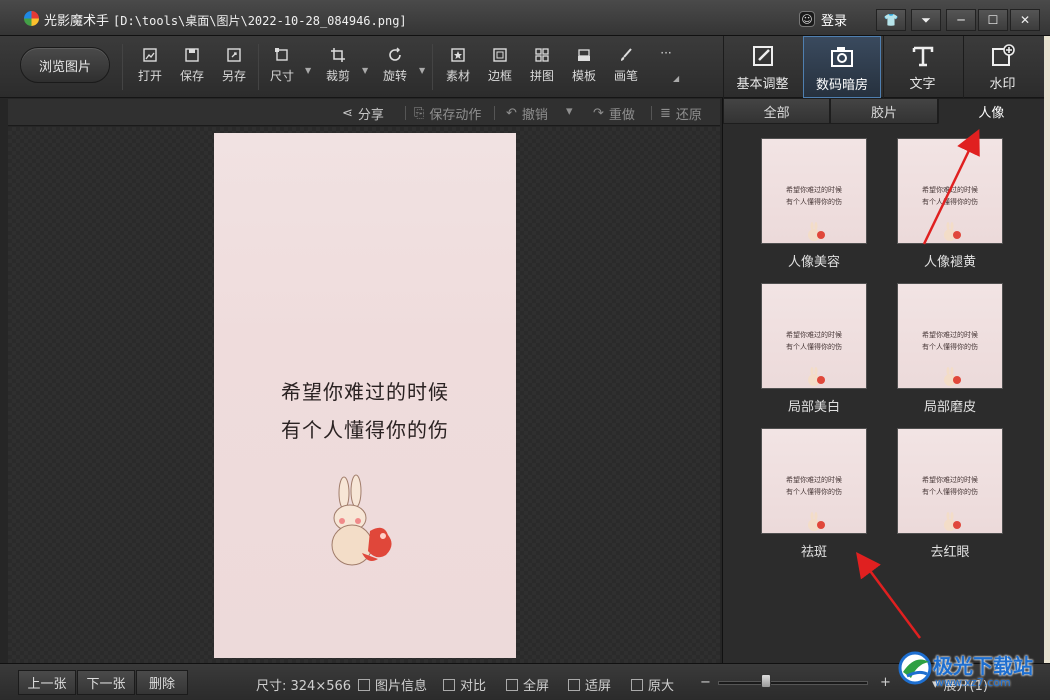  What do you see at coordinates (705, 682) in the screenshot?
I see `zoom-out-button: −` at bounding box center [705, 682].